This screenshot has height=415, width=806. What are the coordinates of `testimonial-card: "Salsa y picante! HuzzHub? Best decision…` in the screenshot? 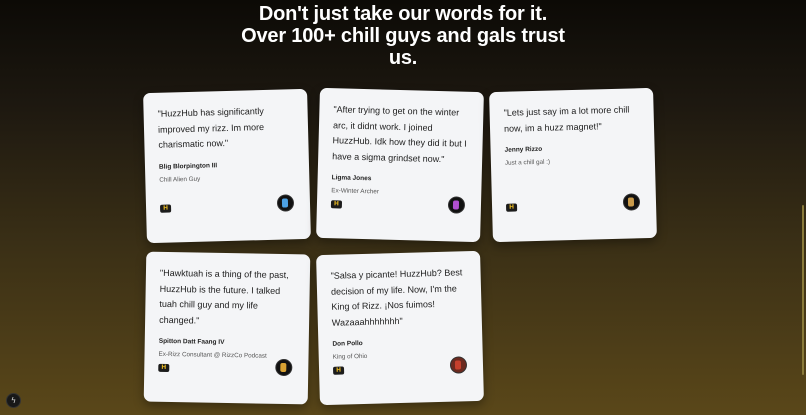 It's located at (400, 328).